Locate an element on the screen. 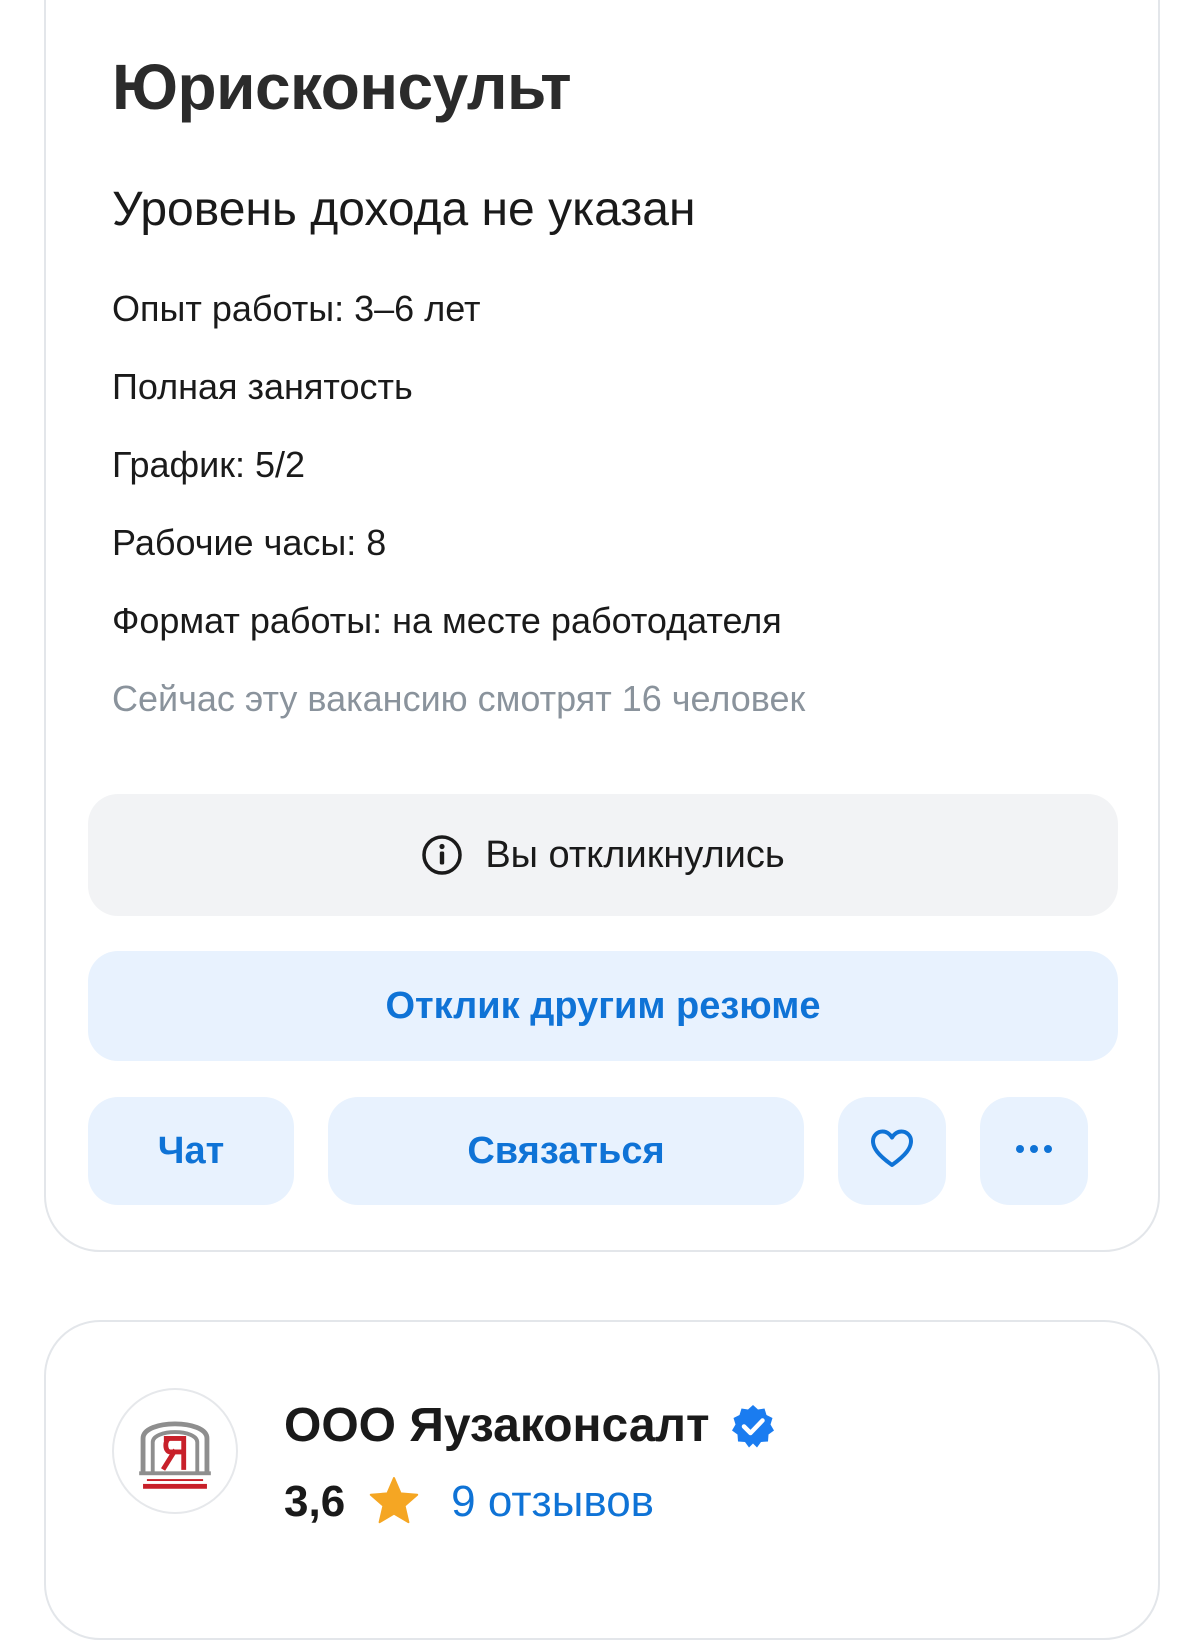  responded-label: Вы откликнулись is located at coordinates (635, 854).